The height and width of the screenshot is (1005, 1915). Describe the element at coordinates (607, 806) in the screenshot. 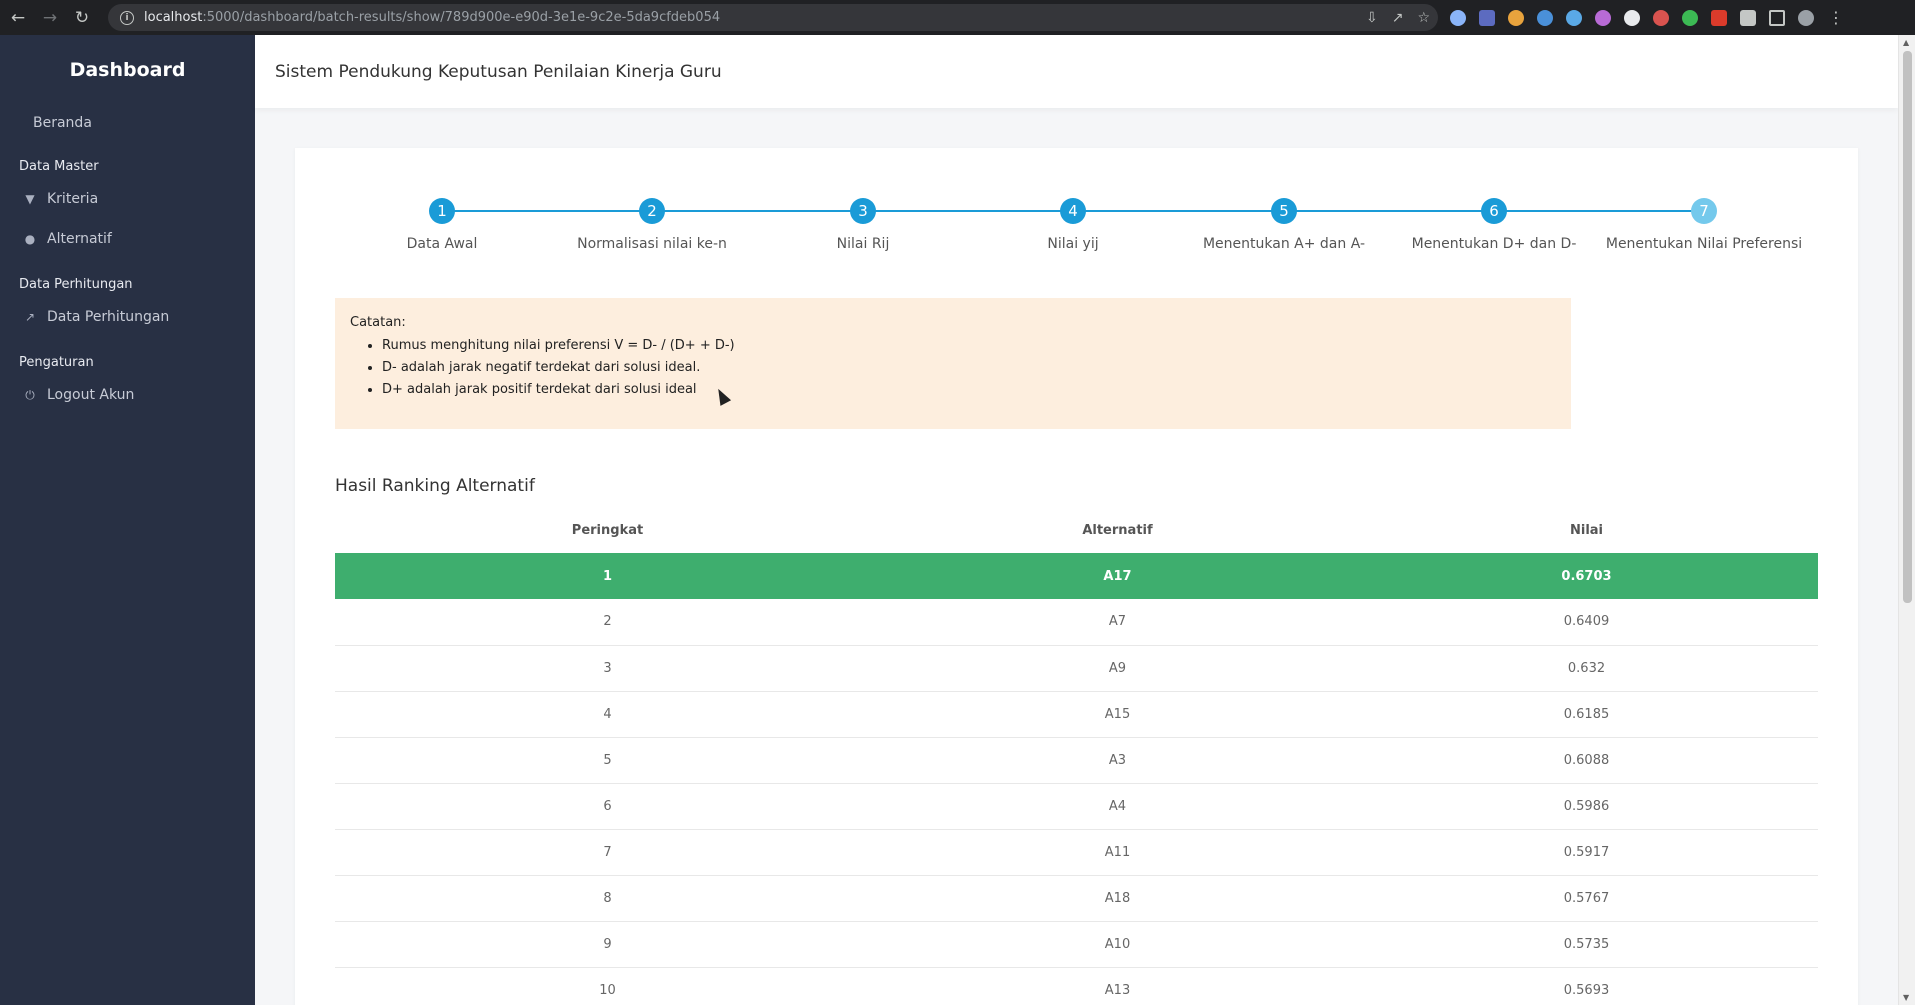

I see `cell-peringkat: 6` at that location.